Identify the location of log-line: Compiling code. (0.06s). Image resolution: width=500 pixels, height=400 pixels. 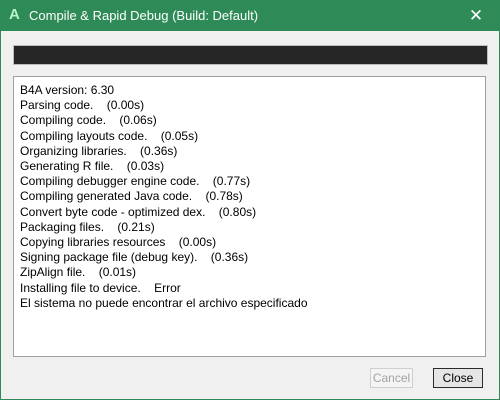
(88, 120).